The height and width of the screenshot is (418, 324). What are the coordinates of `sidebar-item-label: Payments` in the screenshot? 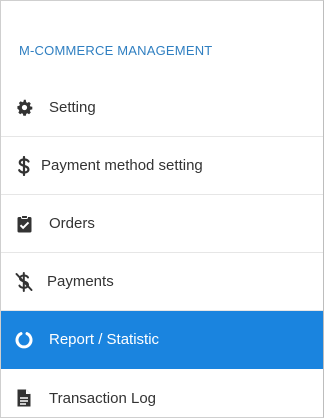 It's located at (80, 281).